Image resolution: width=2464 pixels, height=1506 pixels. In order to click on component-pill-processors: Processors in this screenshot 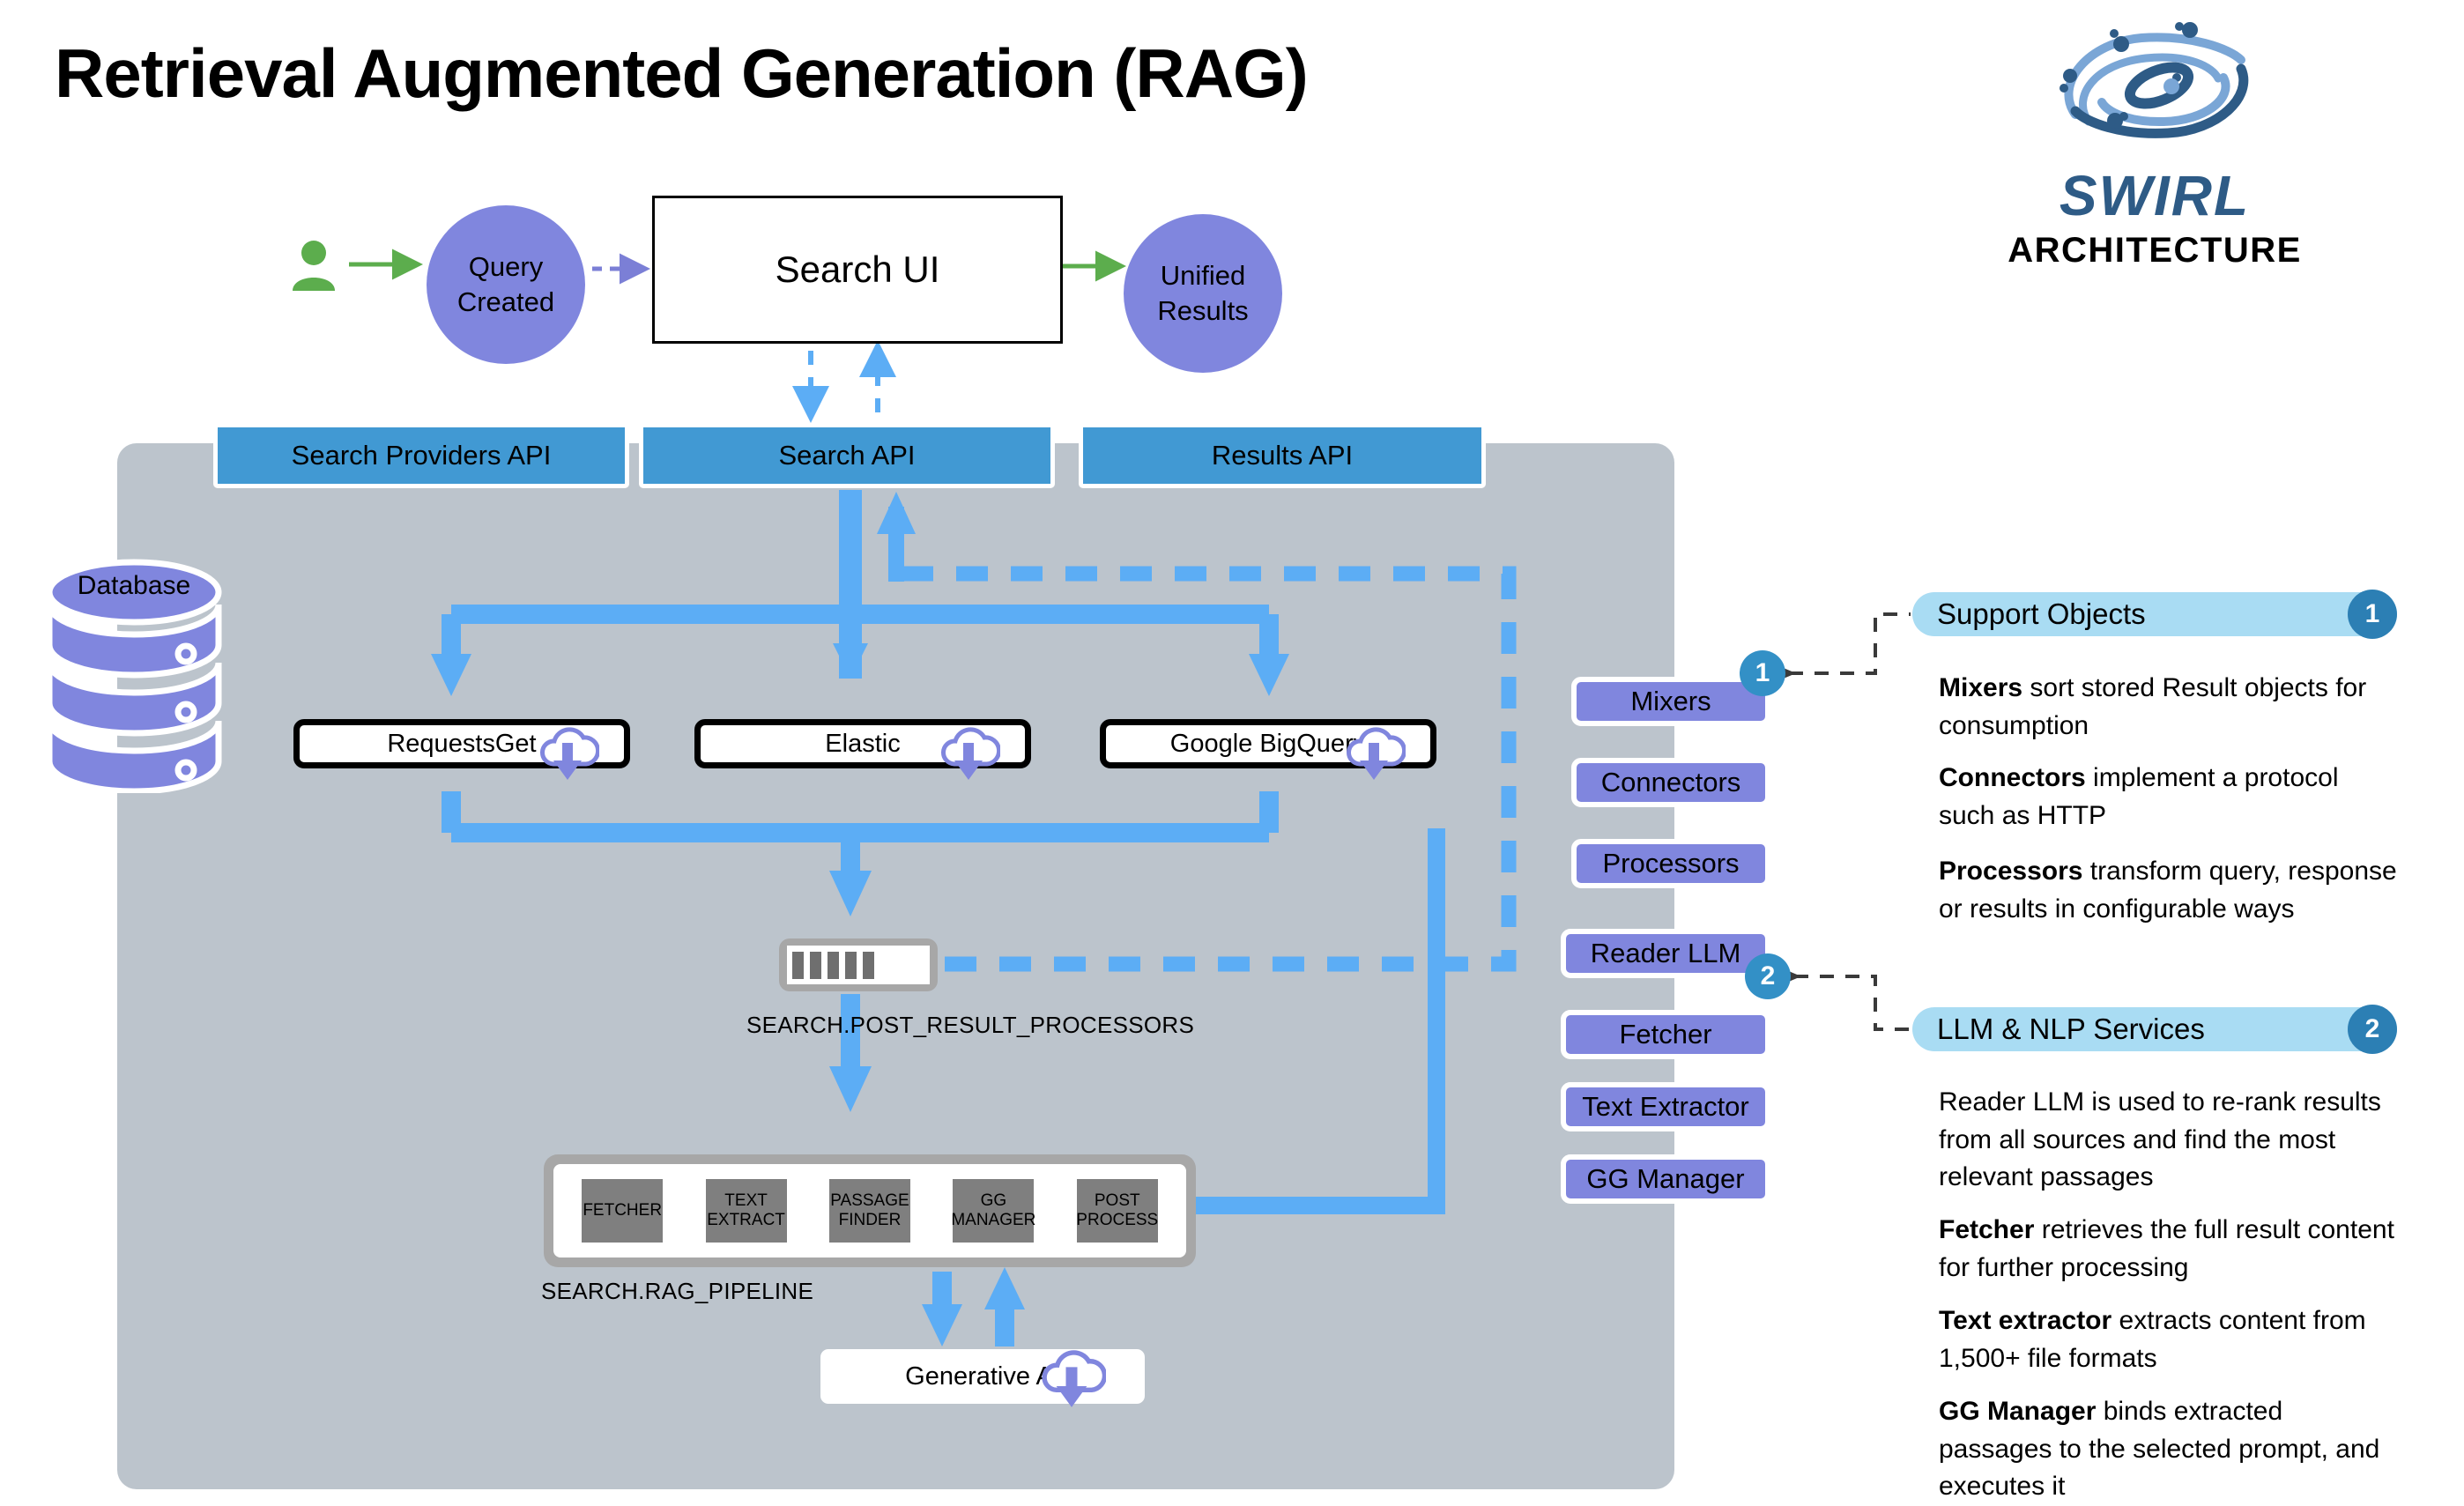, I will do `click(1666, 860)`.